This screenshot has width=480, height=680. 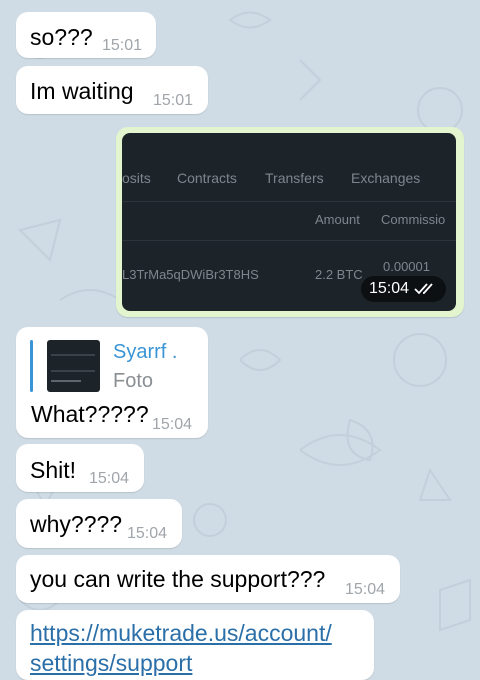 I want to click on support-link: https://muketrade.us/account/, so click(x=181, y=633).